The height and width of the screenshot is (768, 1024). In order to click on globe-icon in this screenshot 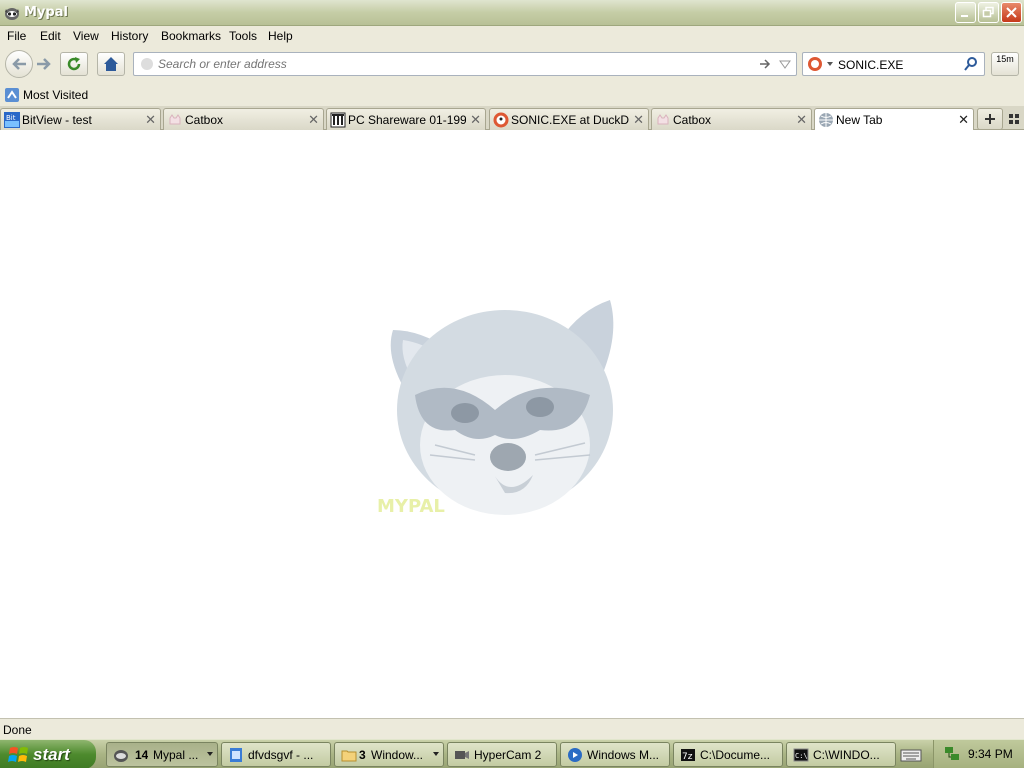, I will do `click(826, 120)`.